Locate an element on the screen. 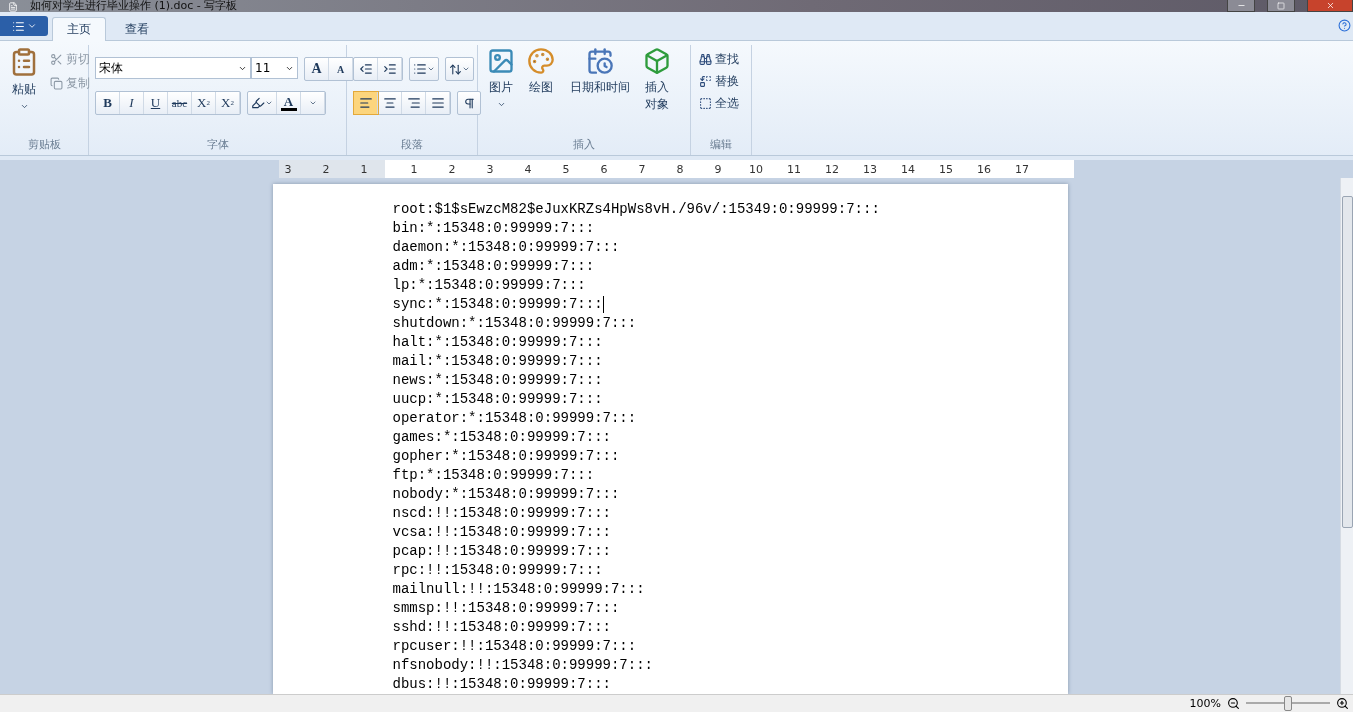  picture-icon is located at coordinates (501, 61).